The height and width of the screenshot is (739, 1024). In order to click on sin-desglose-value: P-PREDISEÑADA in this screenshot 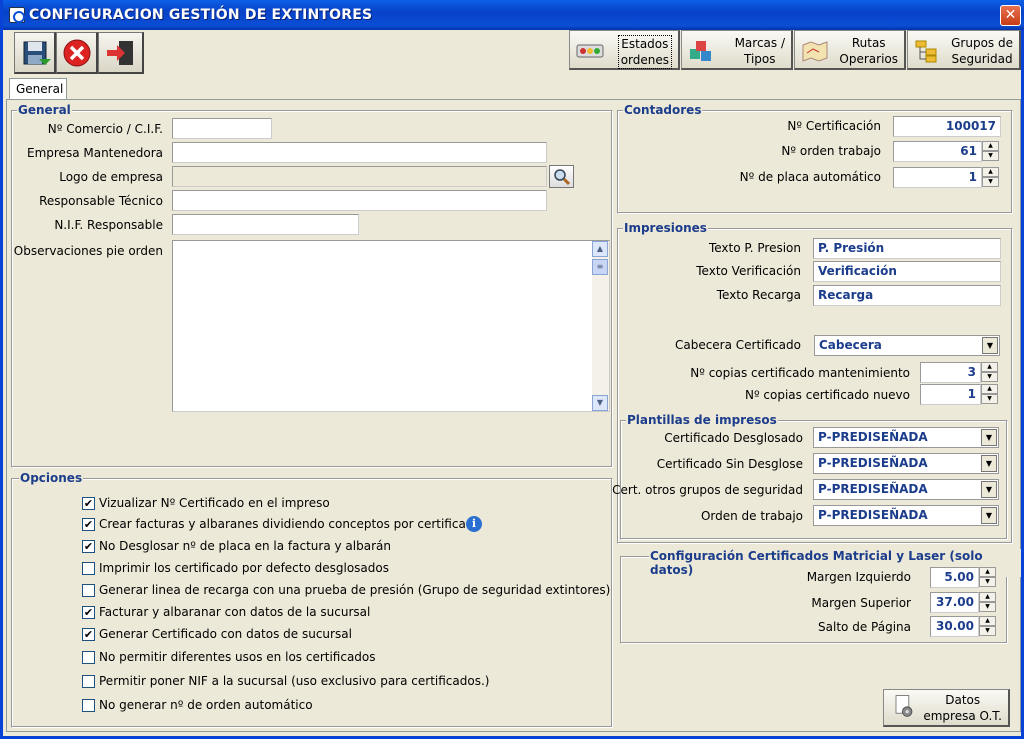, I will do `click(873, 463)`.